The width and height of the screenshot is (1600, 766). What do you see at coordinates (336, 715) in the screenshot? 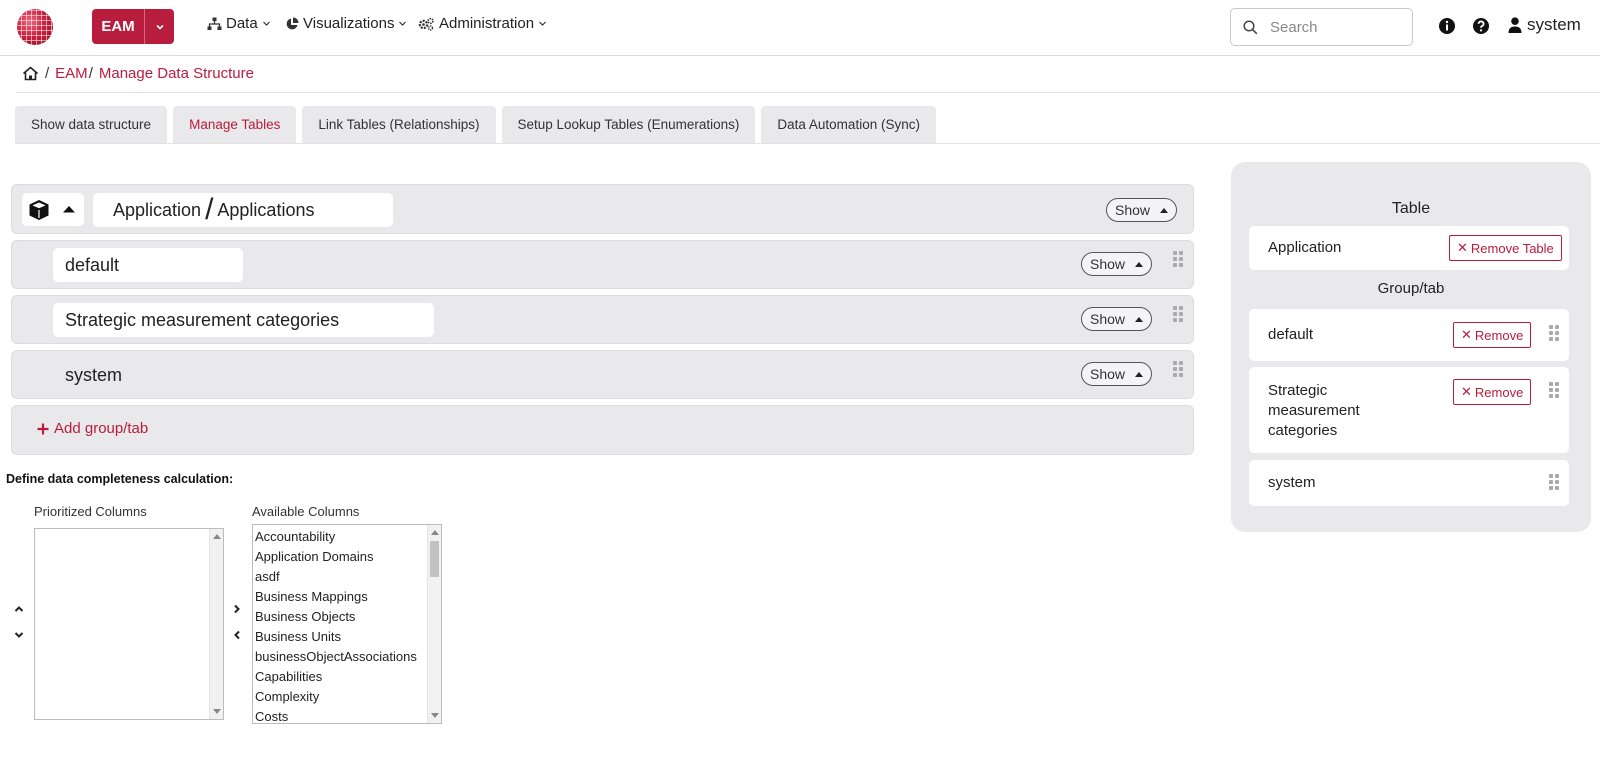
I see `list-item: Costs` at bounding box center [336, 715].